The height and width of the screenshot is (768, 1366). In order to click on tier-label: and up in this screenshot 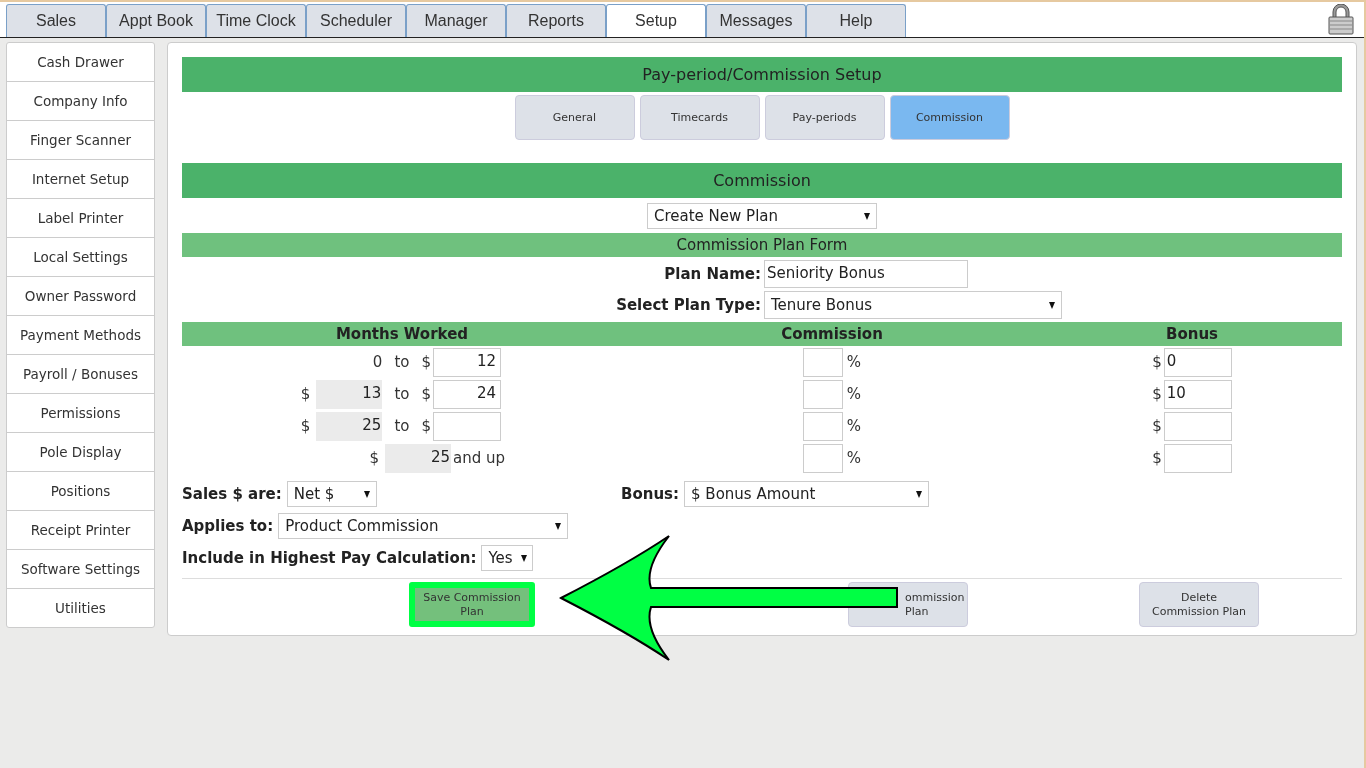, I will do `click(478, 458)`.